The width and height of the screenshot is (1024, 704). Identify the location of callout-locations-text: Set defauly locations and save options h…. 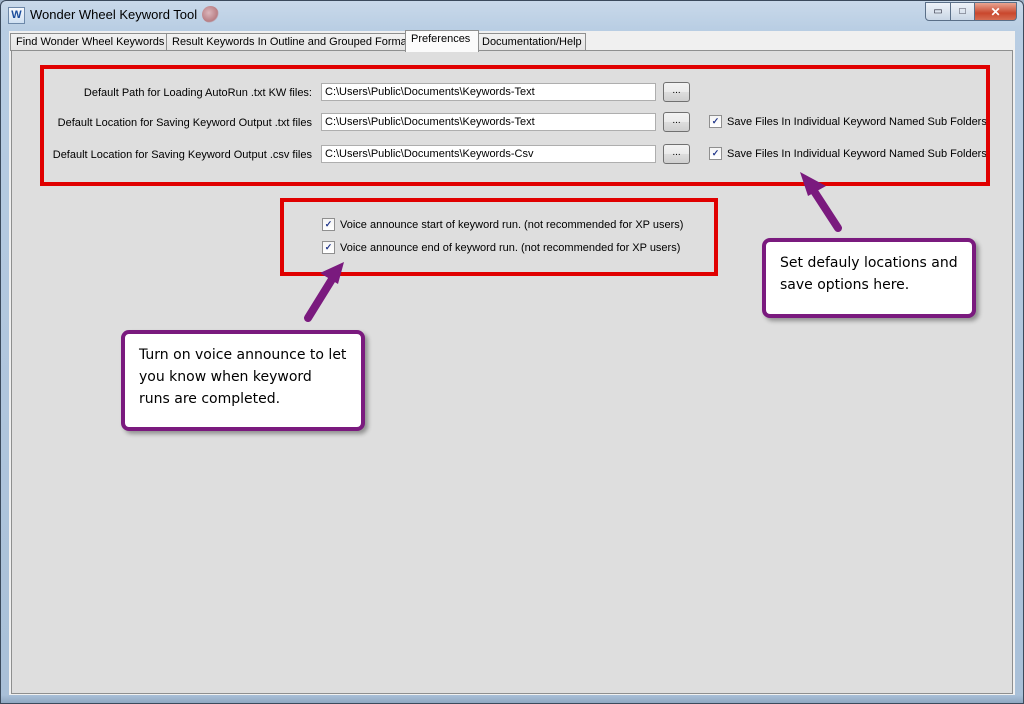
(869, 274).